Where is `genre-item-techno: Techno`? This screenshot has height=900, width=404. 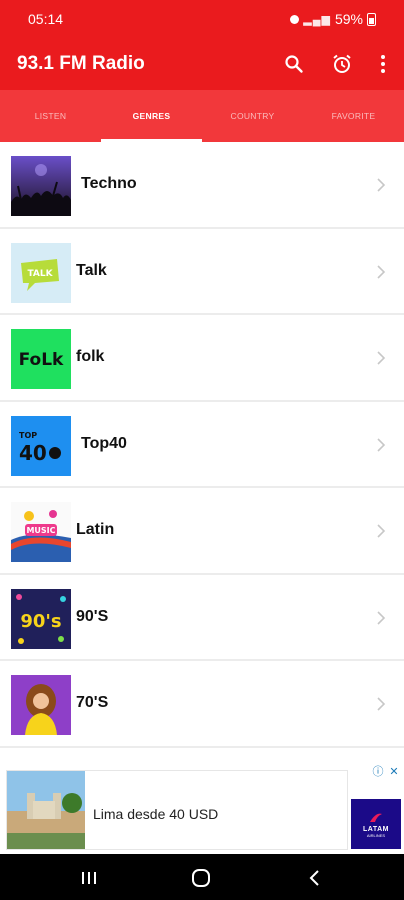
genre-item-techno: Techno is located at coordinates (202, 185).